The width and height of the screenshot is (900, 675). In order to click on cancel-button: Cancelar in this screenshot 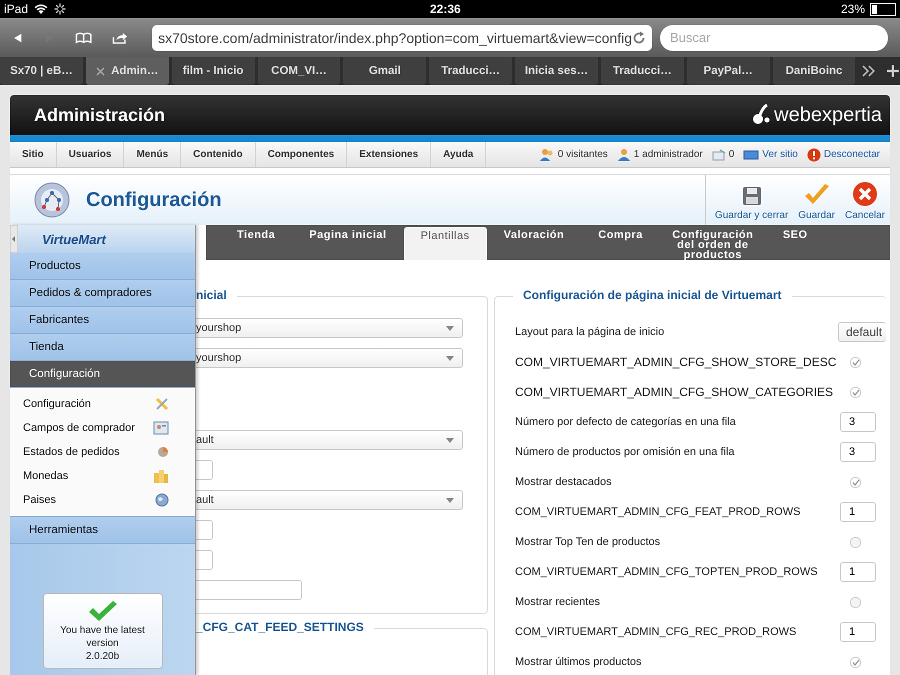, I will do `click(865, 200)`.